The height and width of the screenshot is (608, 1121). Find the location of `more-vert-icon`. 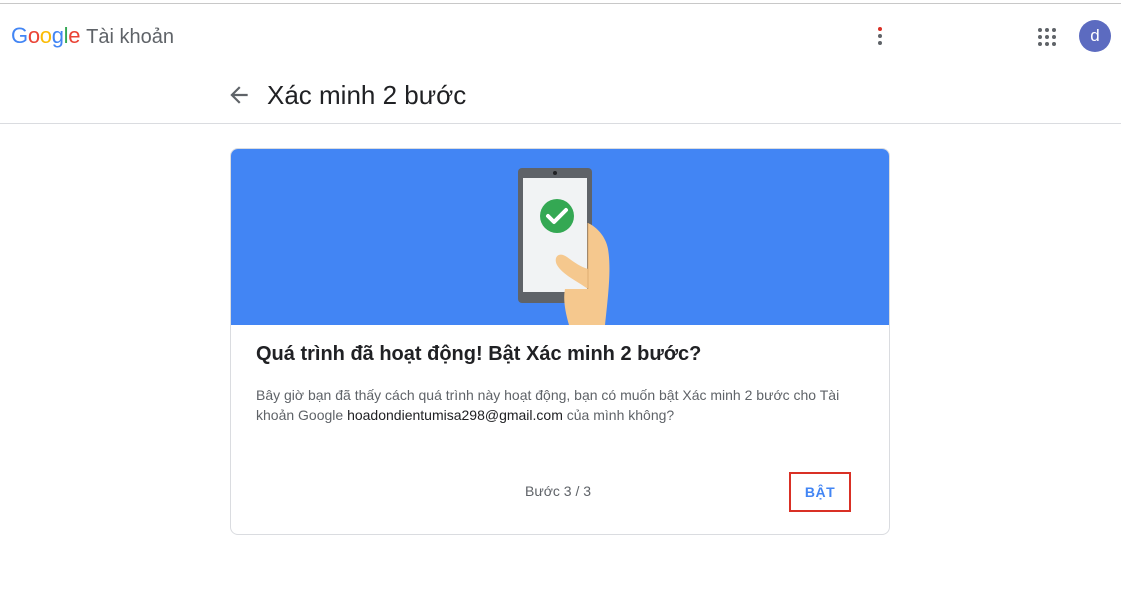

more-vert-icon is located at coordinates (880, 29).